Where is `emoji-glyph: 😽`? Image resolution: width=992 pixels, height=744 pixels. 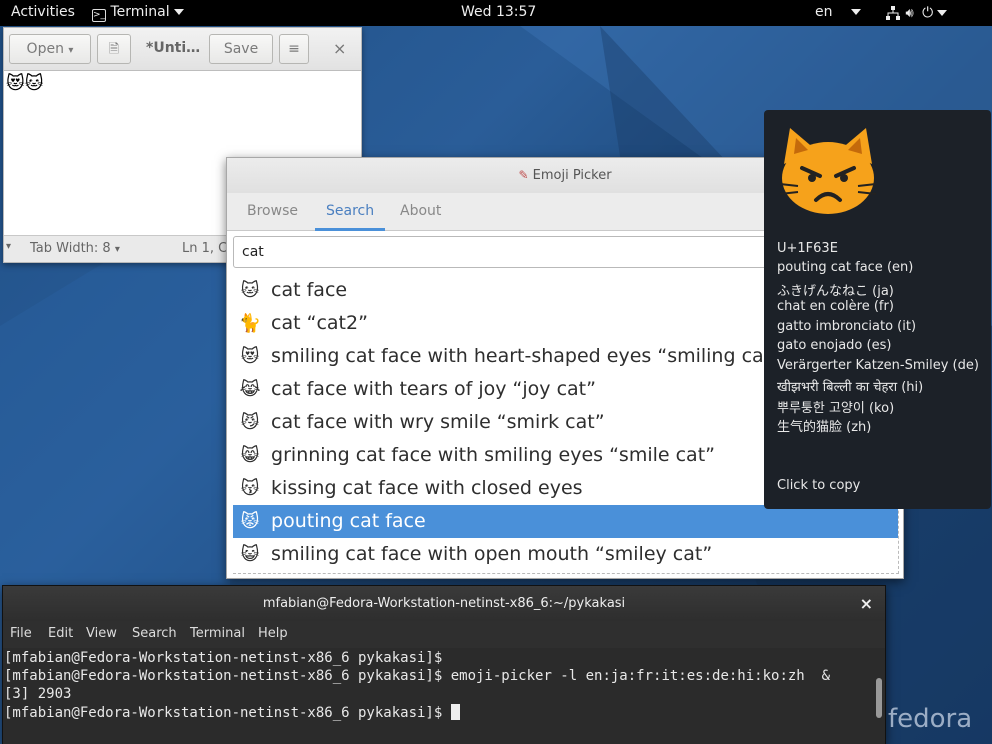 emoji-glyph: 😽 is located at coordinates (250, 488).